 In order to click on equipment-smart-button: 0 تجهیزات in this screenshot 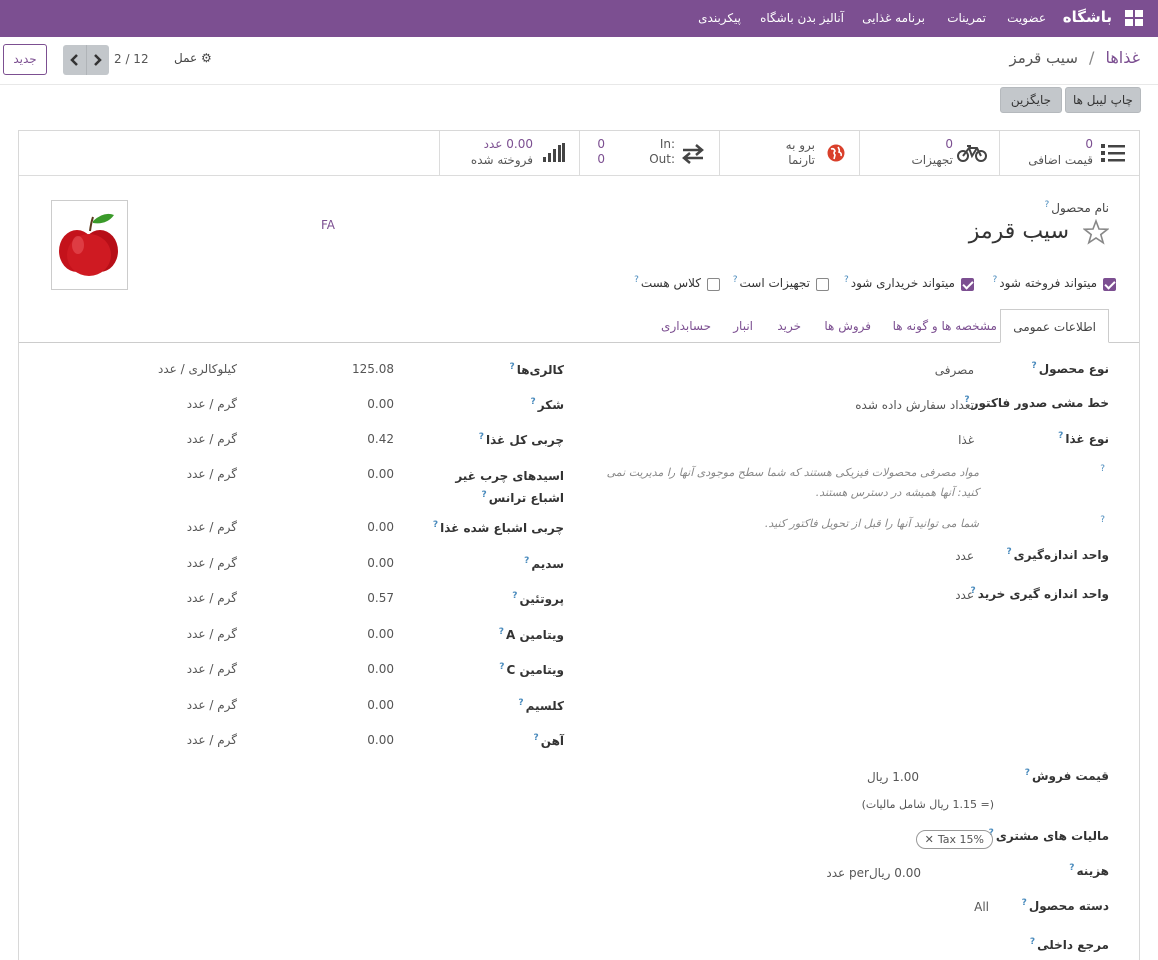, I will do `click(929, 153)`.